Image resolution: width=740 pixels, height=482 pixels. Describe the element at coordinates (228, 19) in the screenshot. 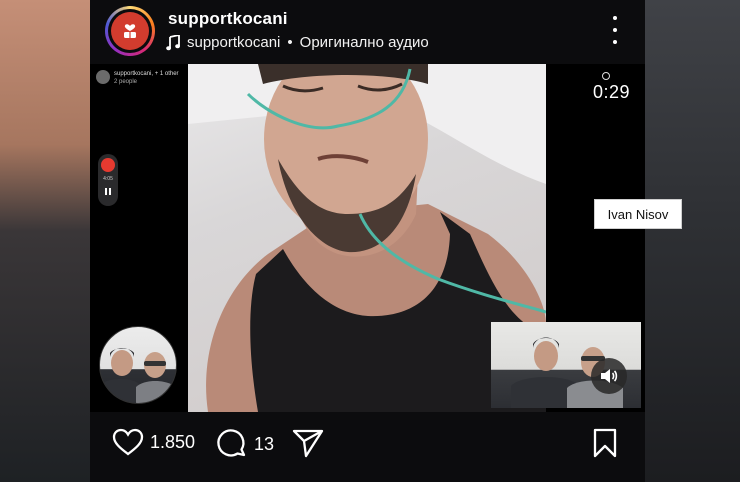

I see `account-username: supportkocani` at that location.